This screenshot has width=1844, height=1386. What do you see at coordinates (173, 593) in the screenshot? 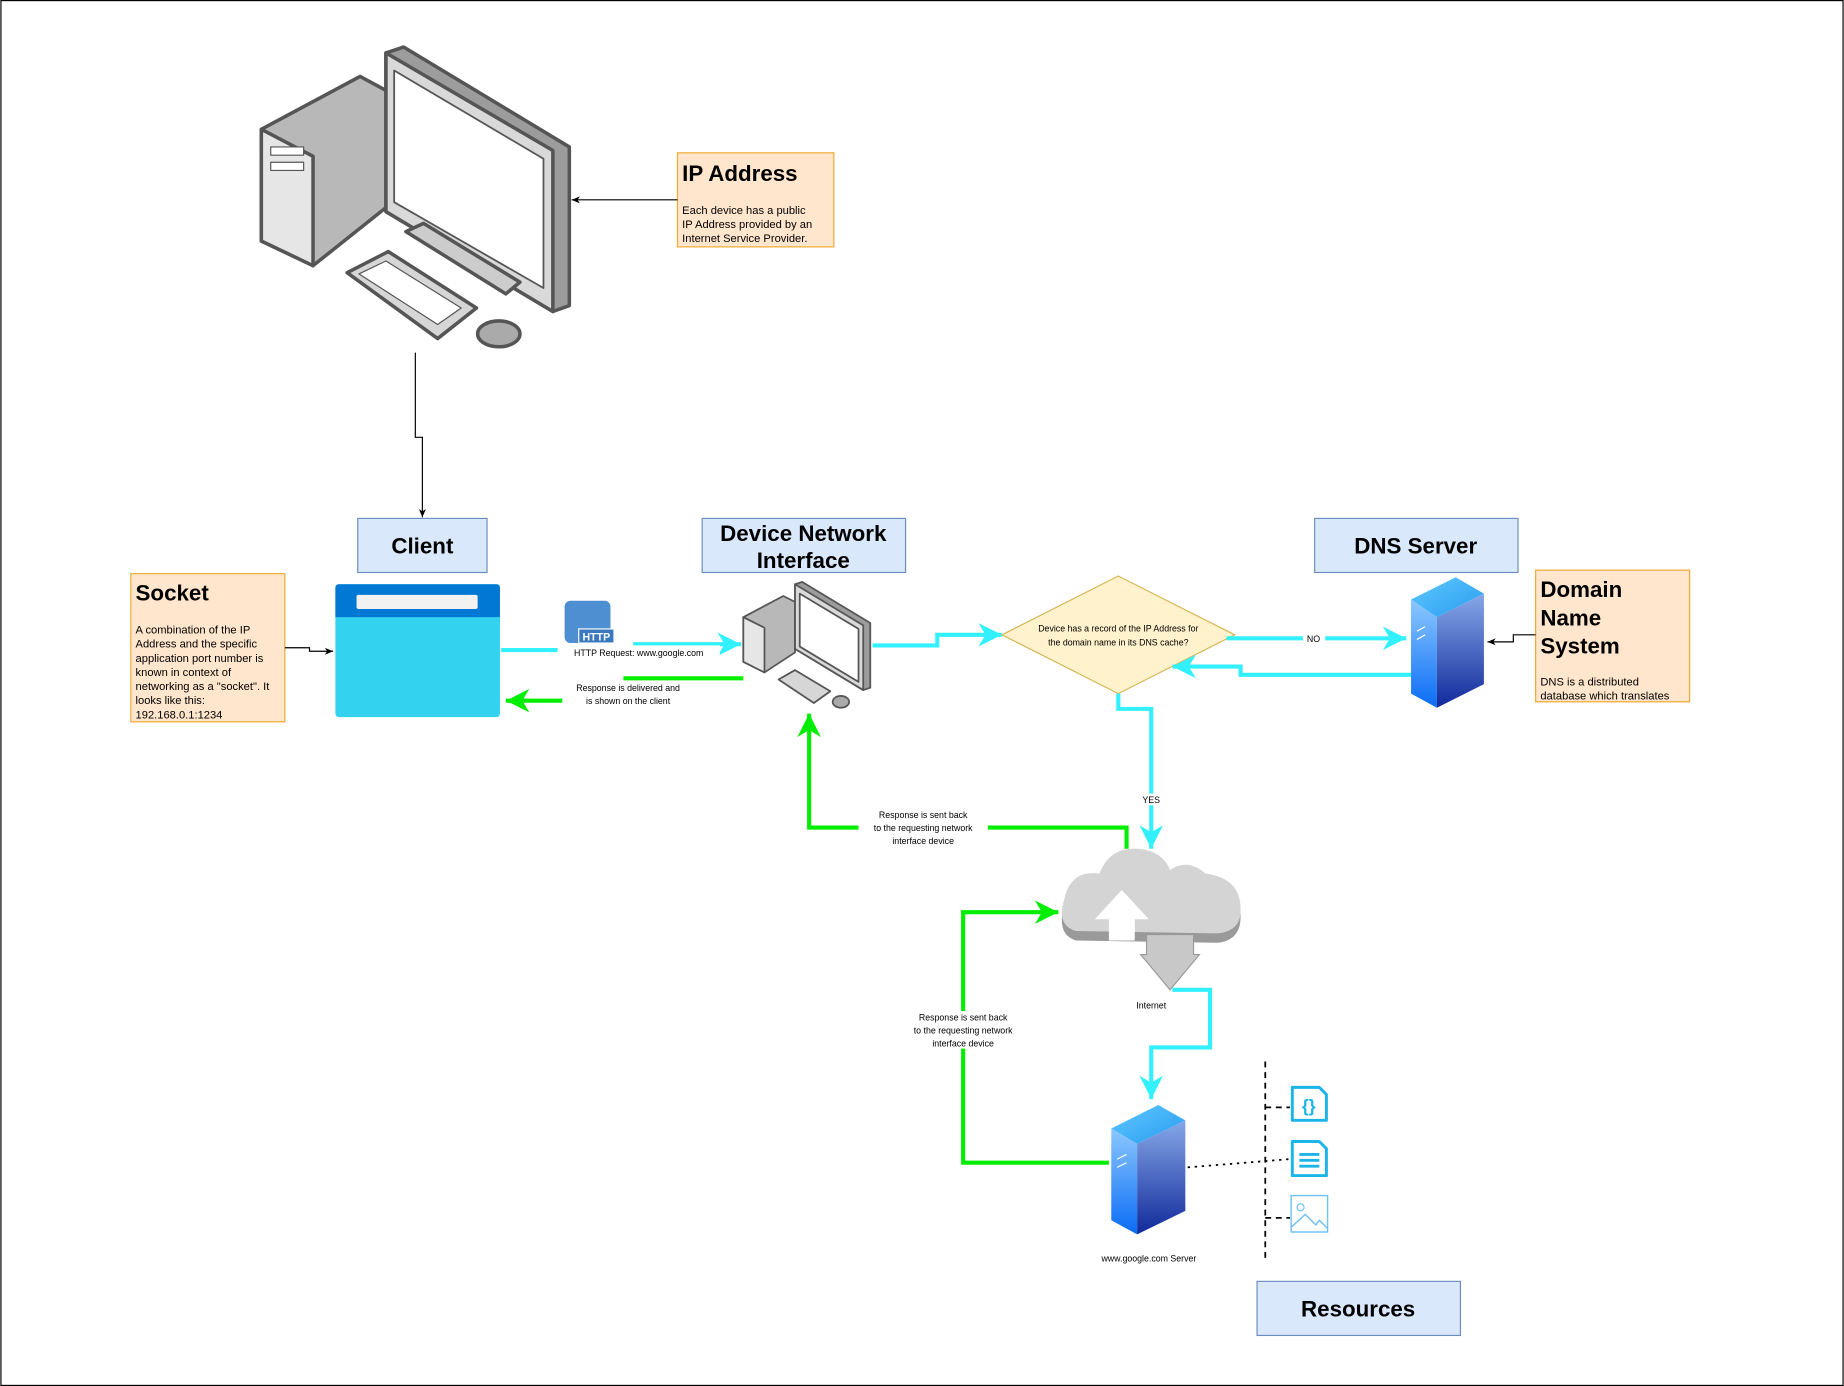
I see `svg-text: Socket` at bounding box center [173, 593].